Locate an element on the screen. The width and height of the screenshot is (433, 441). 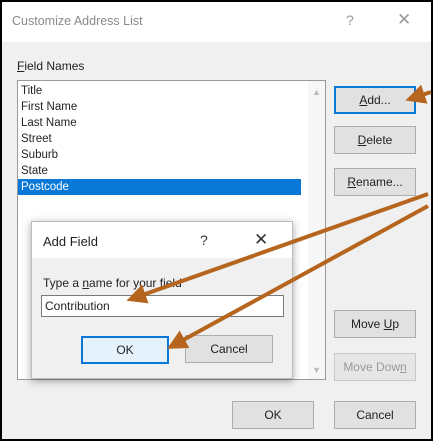
list-item-title: Title is located at coordinates (31, 91).